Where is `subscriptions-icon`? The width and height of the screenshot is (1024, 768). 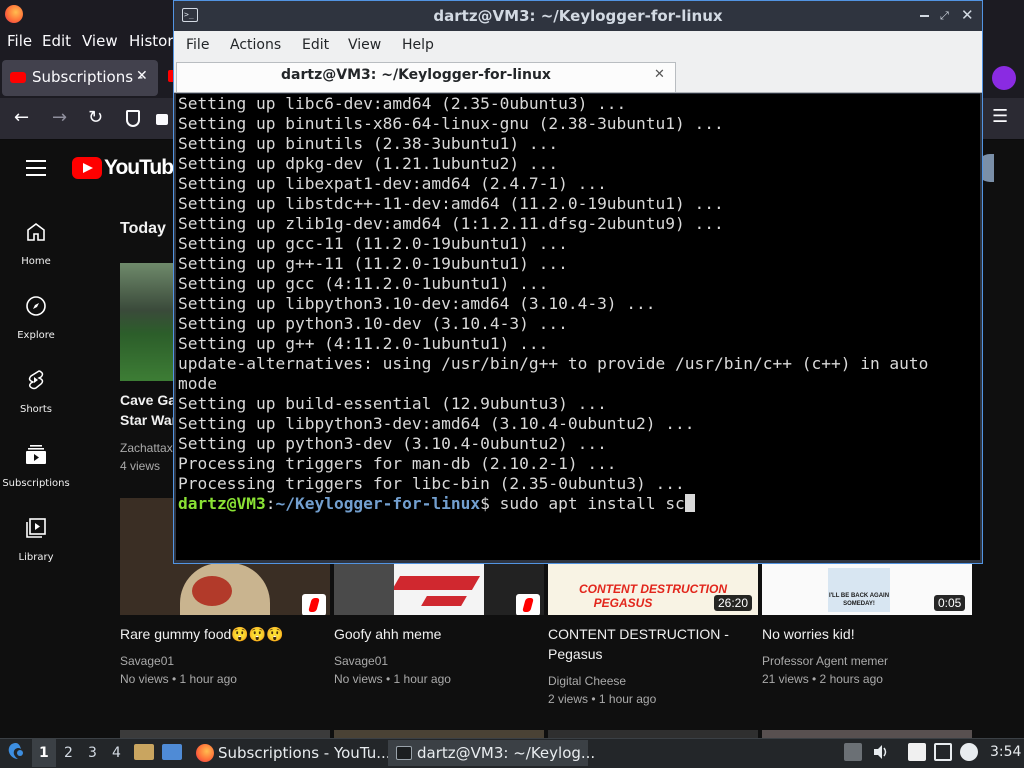
subscriptions-icon is located at coordinates (36, 454).